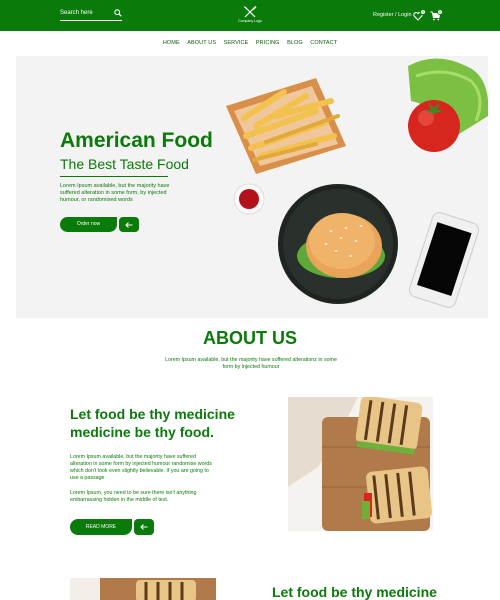  What do you see at coordinates (250, 12) in the screenshot?
I see `fork-knife-icon` at bounding box center [250, 12].